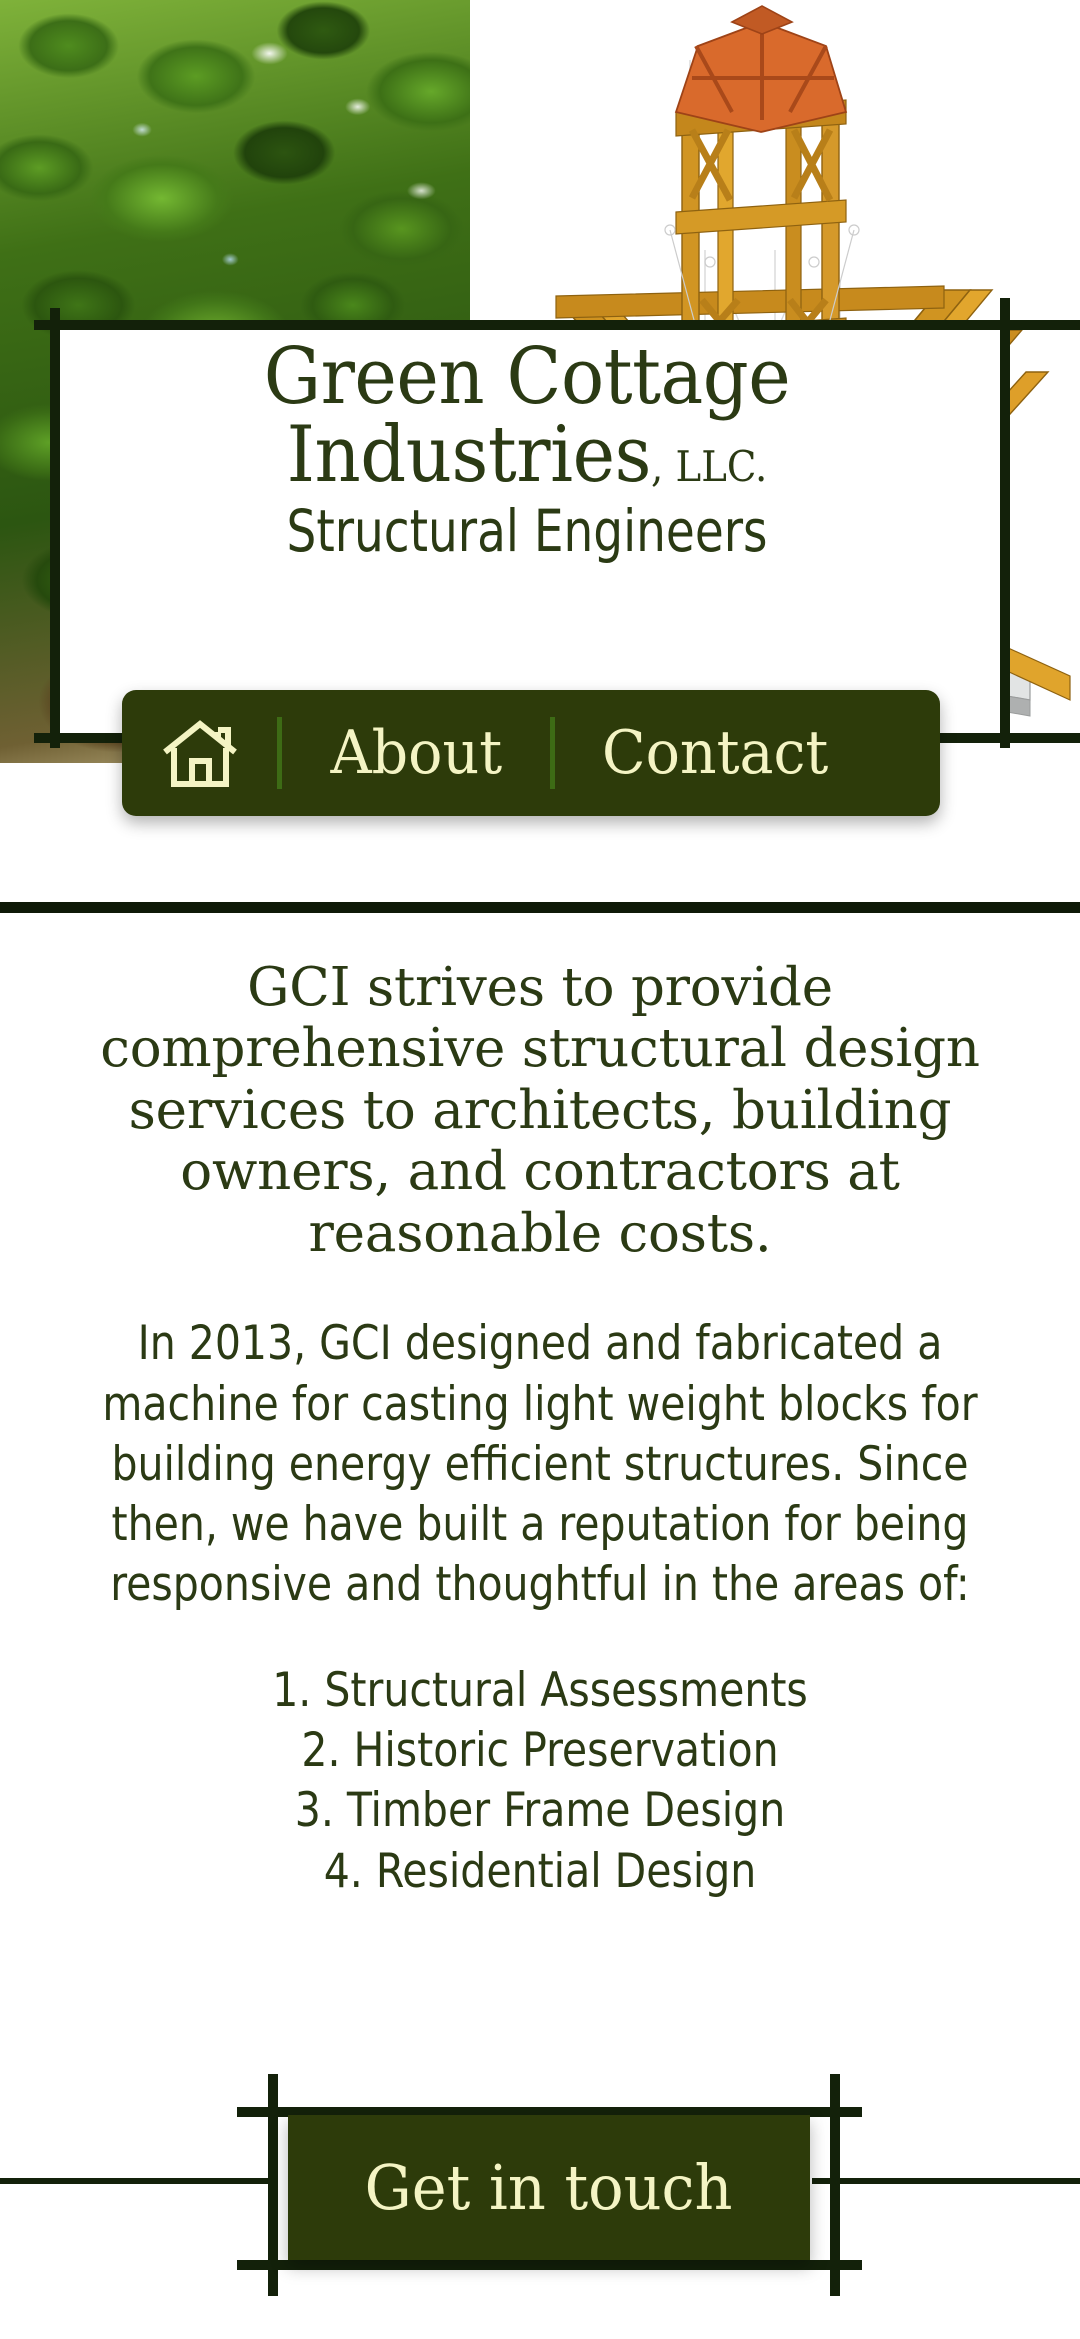 Image resolution: width=1080 pixels, height=2339 pixels. I want to click on get-in-touch-button: Get in touch, so click(549, 2187).